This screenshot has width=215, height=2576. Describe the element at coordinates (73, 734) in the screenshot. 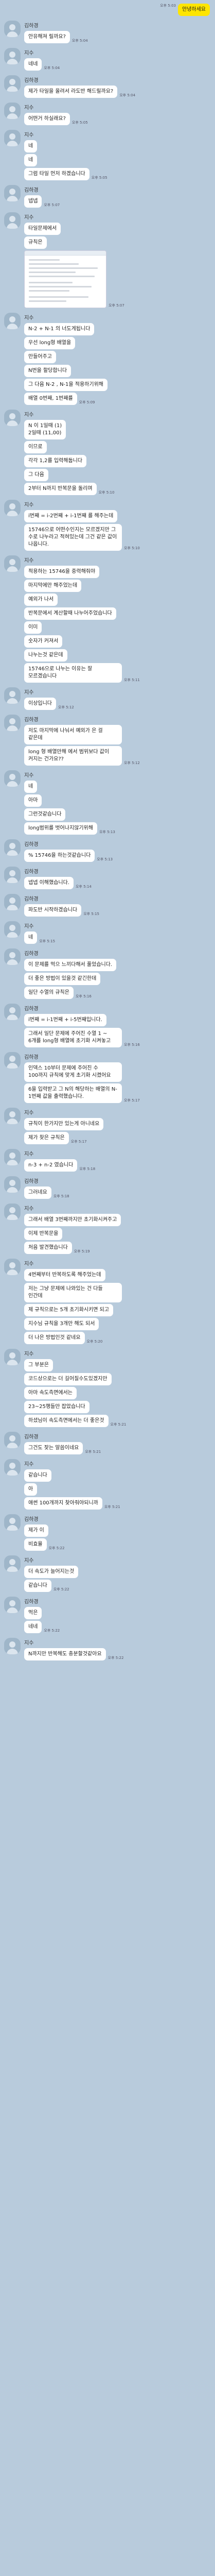

I see `message-bubble: 저도 마지막에 나눠서 예외가 은 걸 같은데` at that location.